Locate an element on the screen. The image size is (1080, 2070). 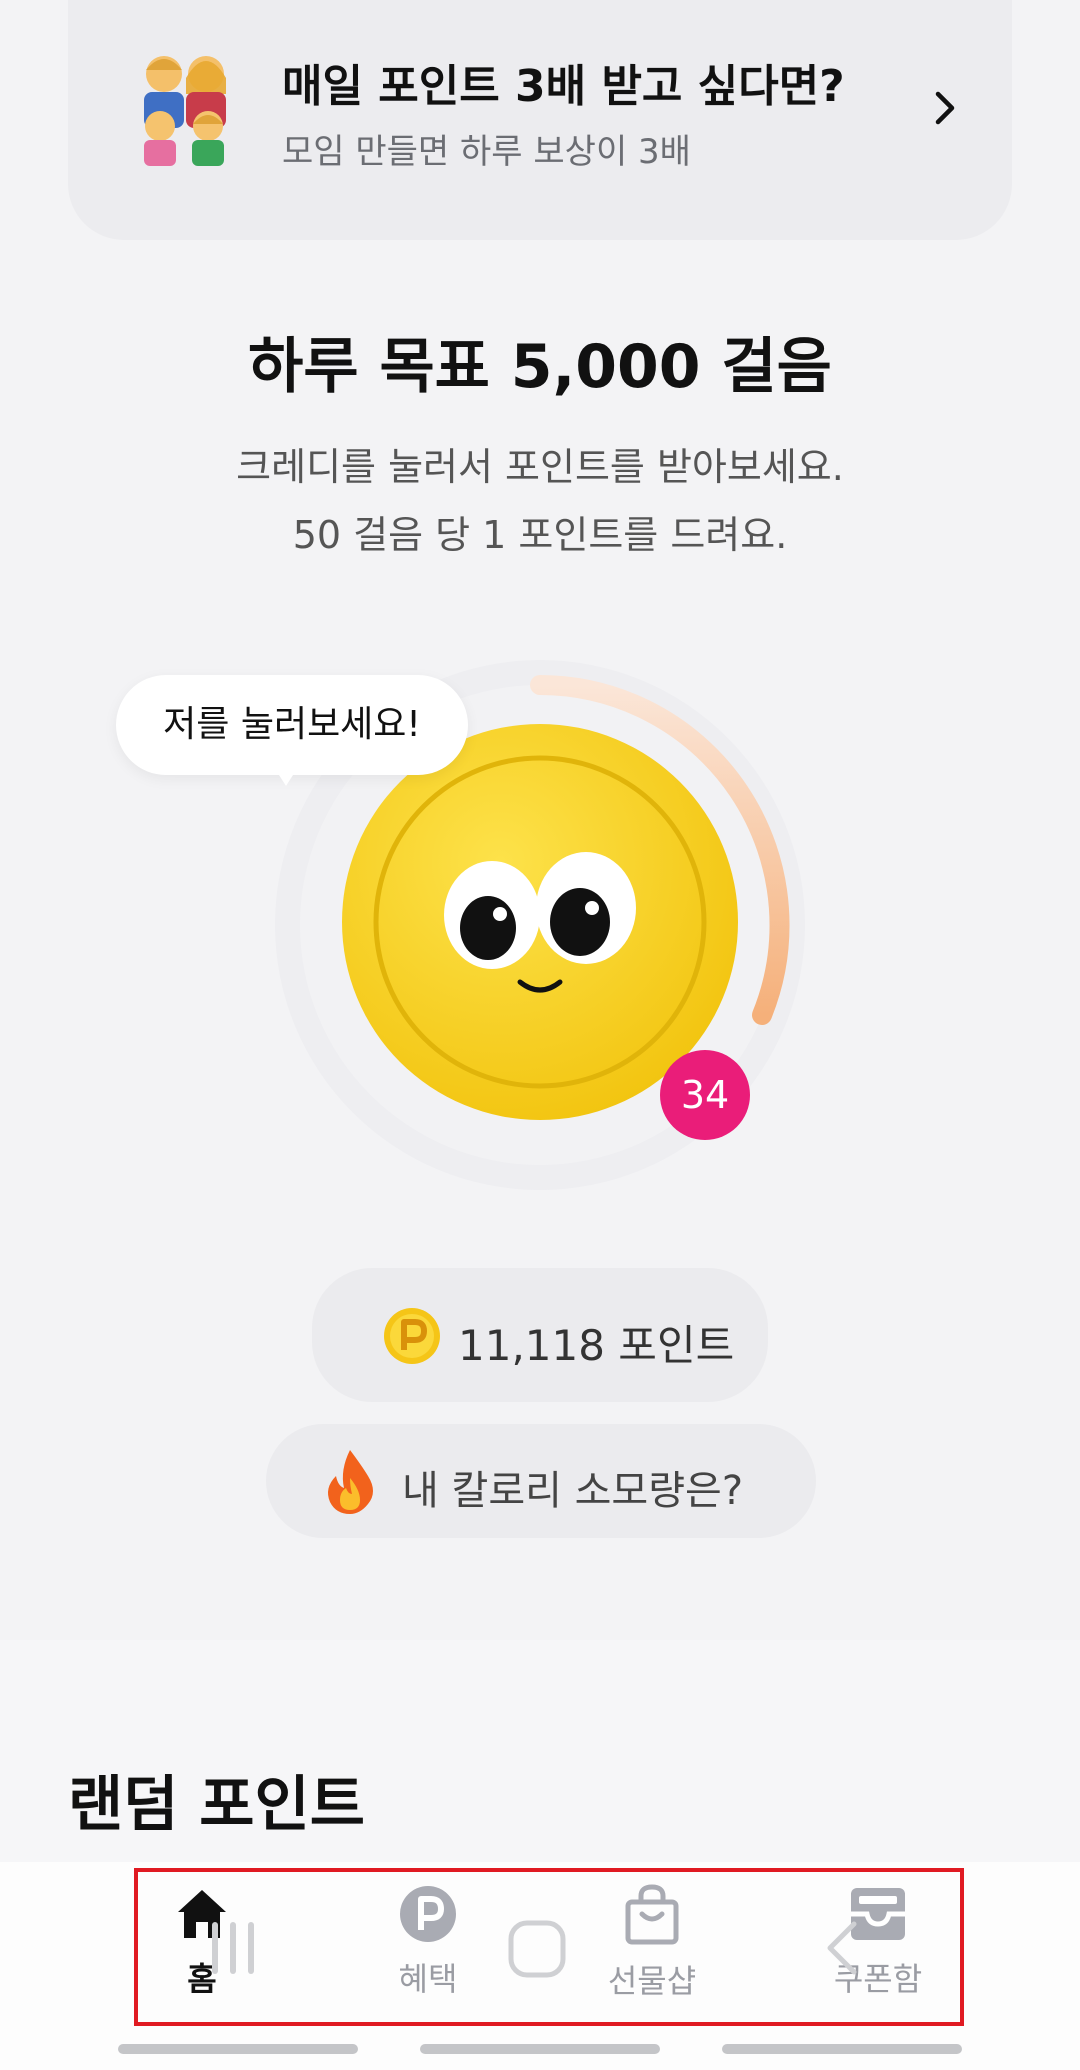
goal-description-line1: 크레디를 눌러서 포인트를 받아보세요. is located at coordinates (540, 467).